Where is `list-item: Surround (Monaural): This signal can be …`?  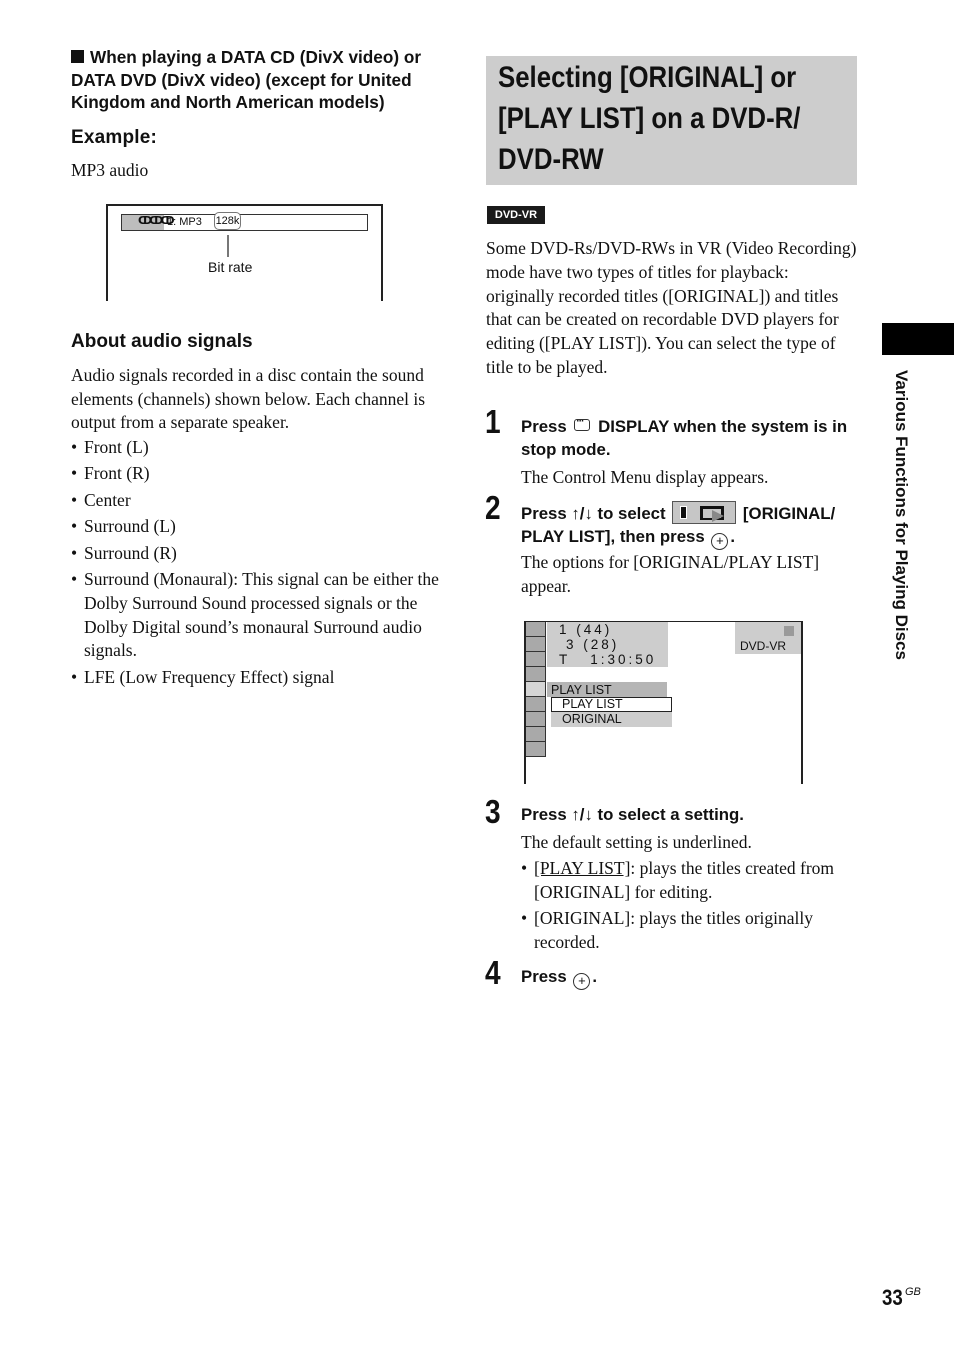 list-item: Surround (Monaural): This signal can be … is located at coordinates (258, 615).